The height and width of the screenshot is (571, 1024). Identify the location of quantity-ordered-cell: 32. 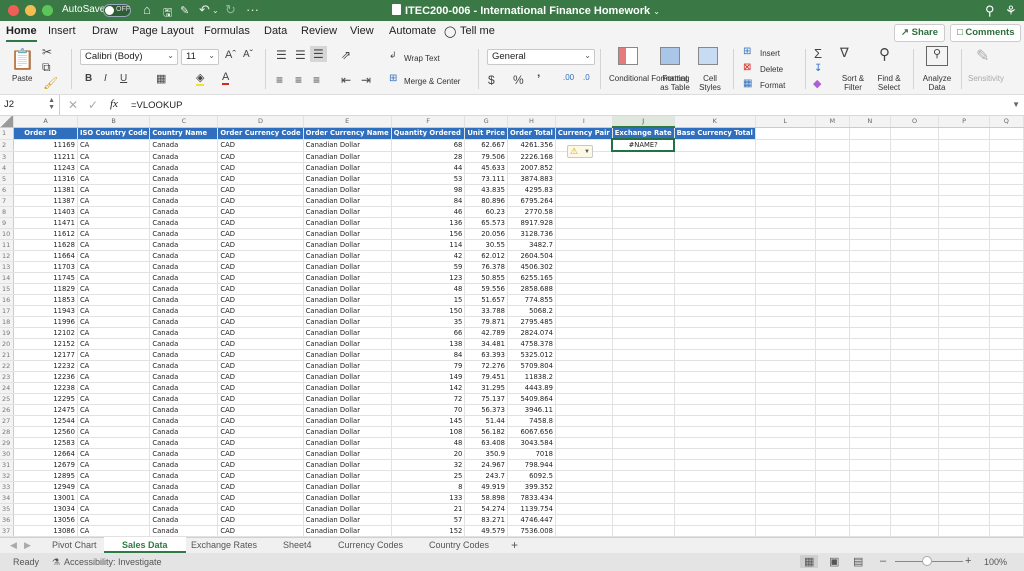
(428, 465).